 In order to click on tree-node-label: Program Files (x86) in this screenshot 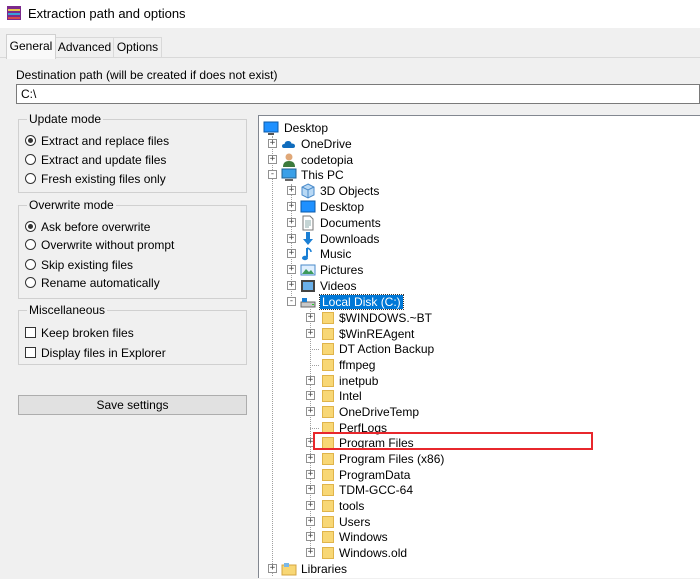, I will do `click(392, 459)`.